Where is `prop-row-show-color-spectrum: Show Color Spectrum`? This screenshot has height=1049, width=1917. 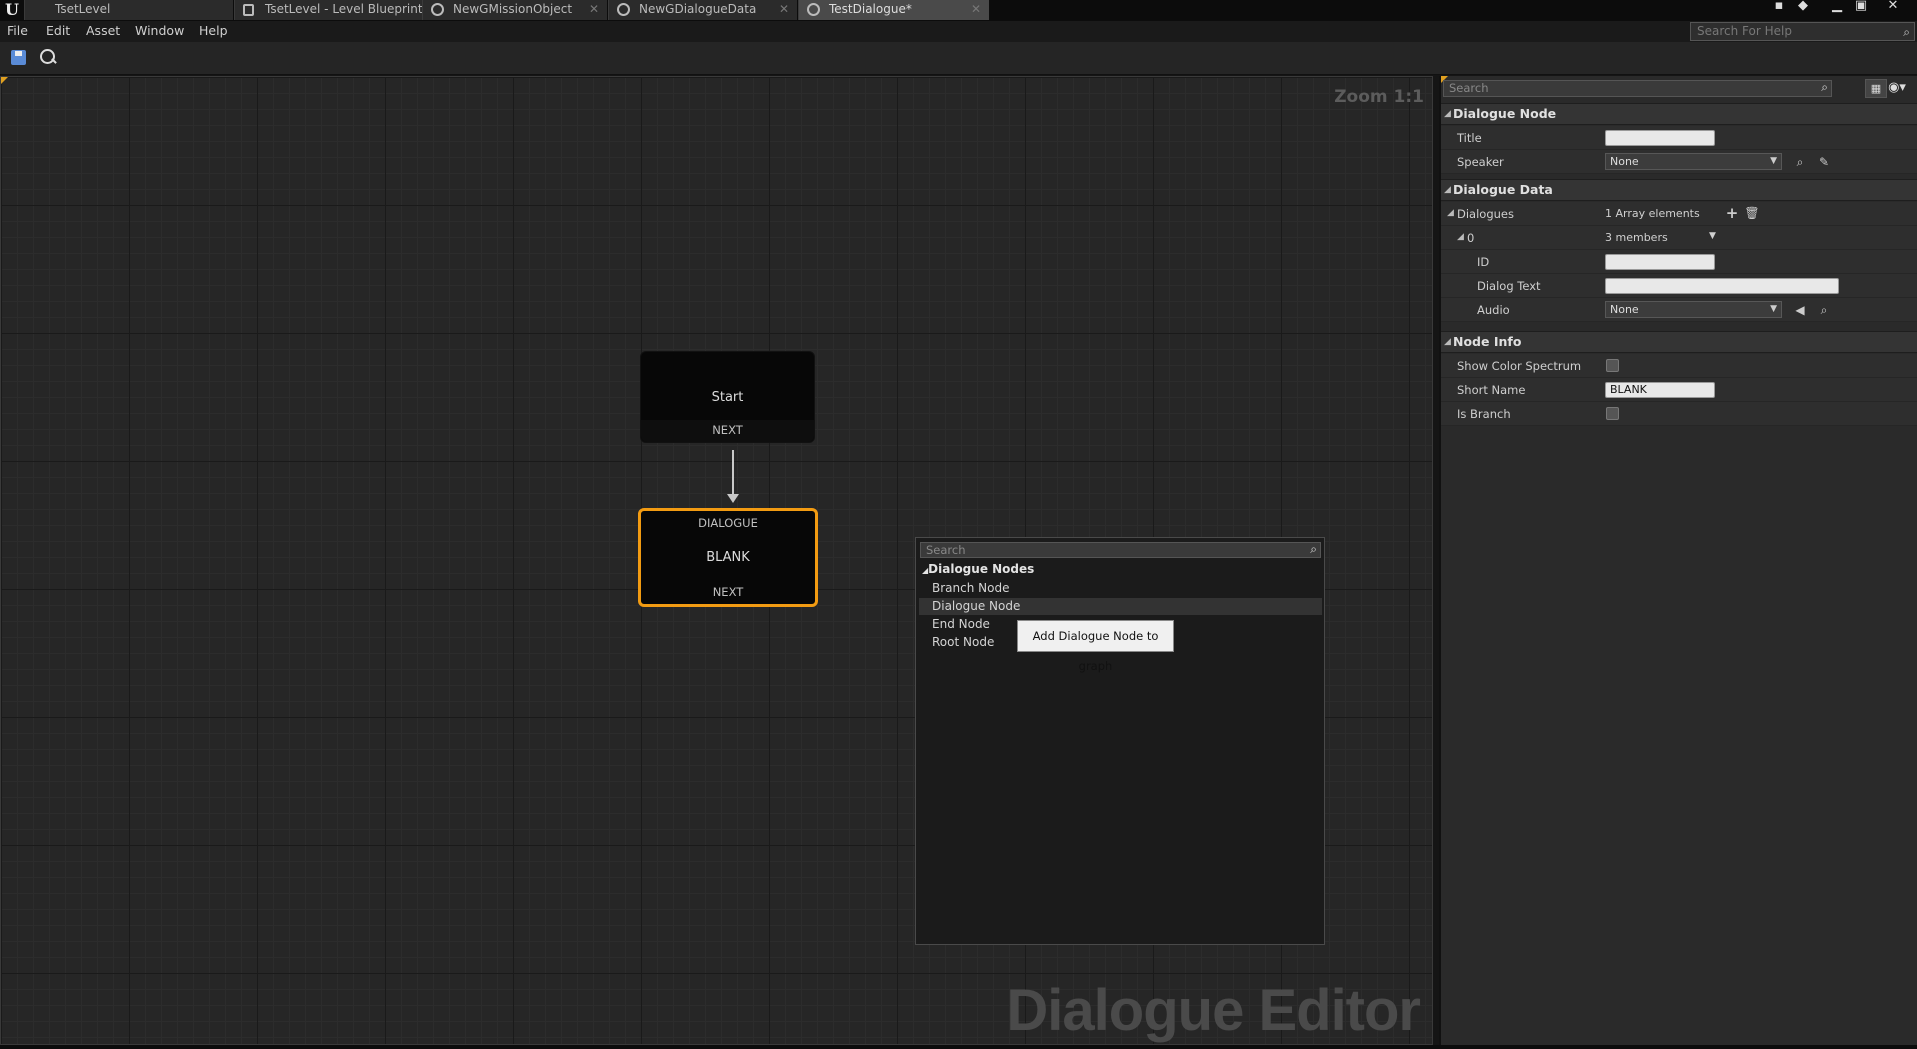
prop-row-show-color-spectrum: Show Color Spectrum is located at coordinates (1679, 366).